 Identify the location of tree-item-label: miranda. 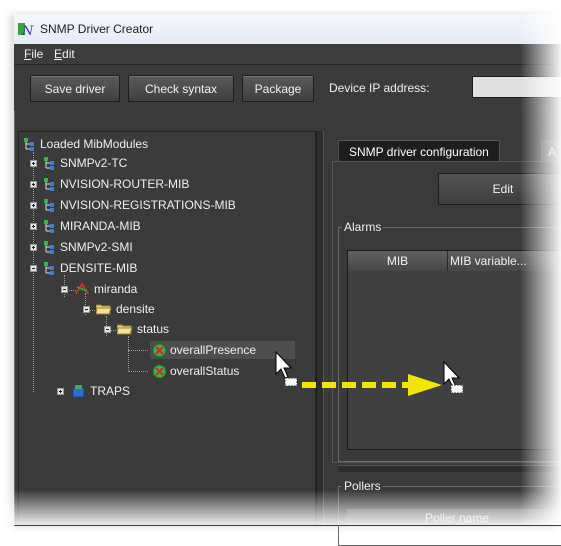
(116, 289).